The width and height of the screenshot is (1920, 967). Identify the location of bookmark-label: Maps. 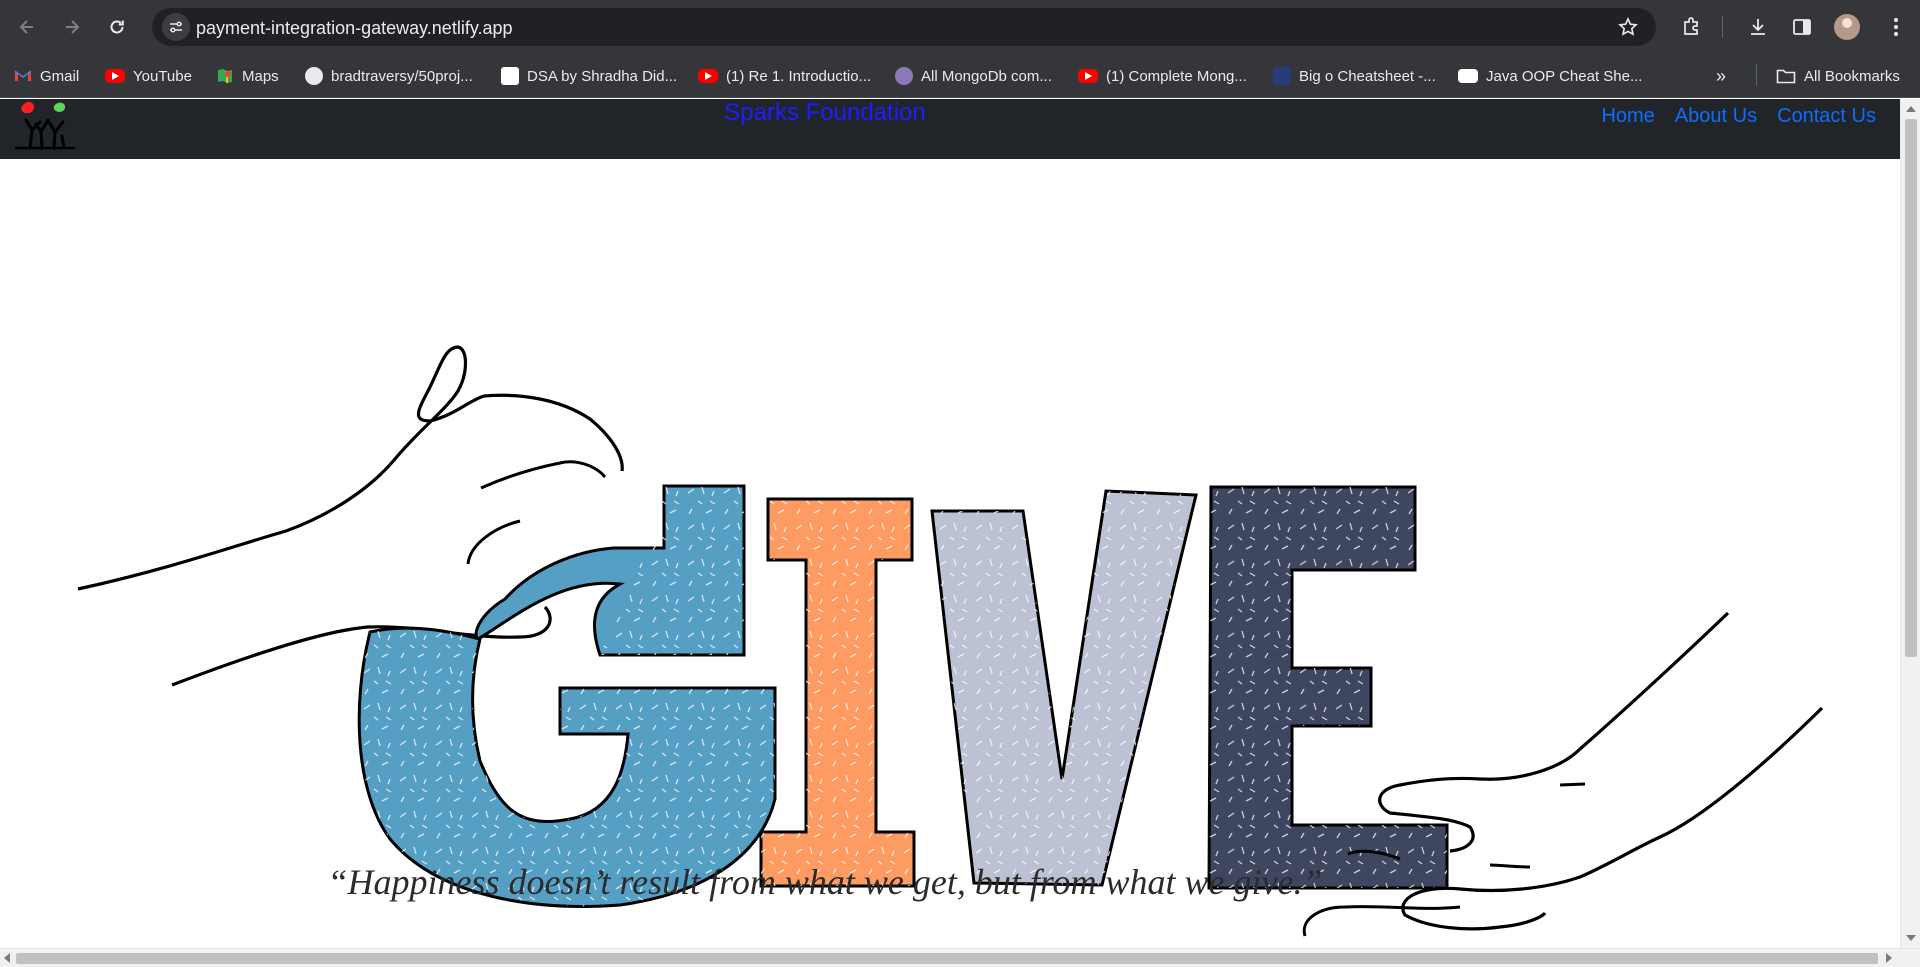
(260, 76).